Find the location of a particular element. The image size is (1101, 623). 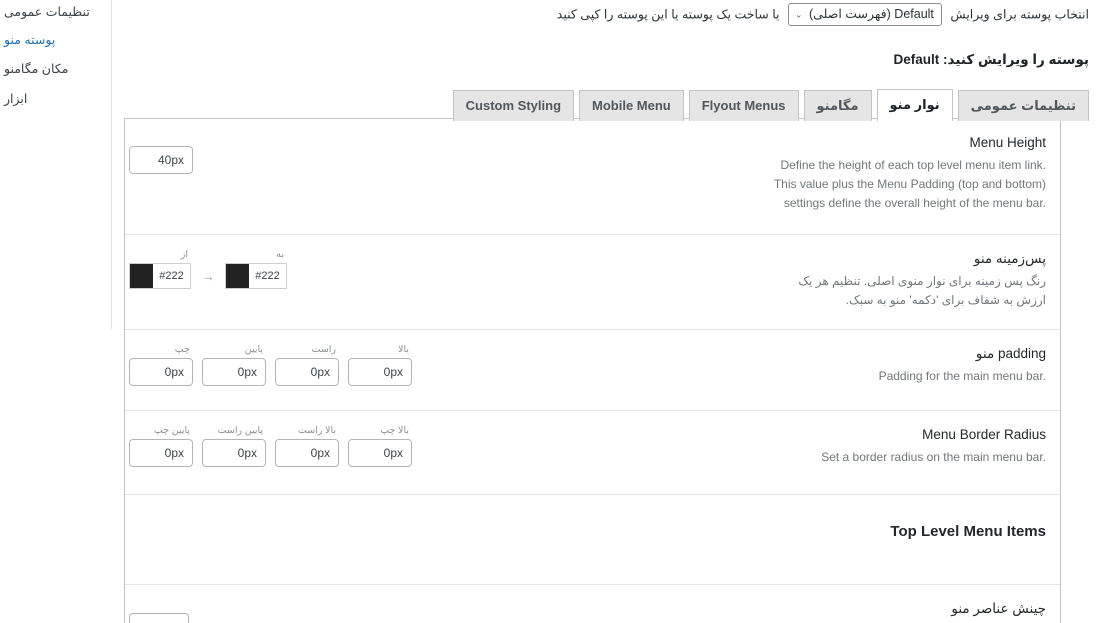

theme-select-value: Default (فهرست اصلی) is located at coordinates (871, 14).